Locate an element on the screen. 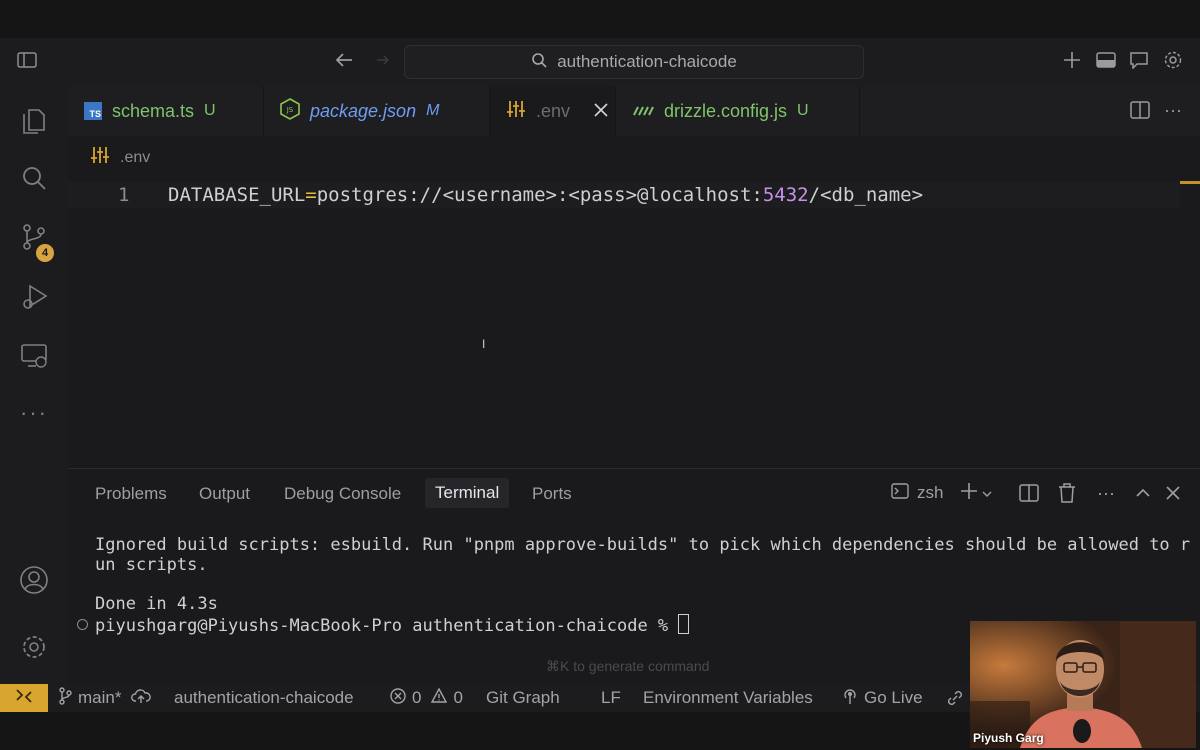 This screenshot has width=1200, height=750. git-branch-status: main* is located at coordinates (105, 698).